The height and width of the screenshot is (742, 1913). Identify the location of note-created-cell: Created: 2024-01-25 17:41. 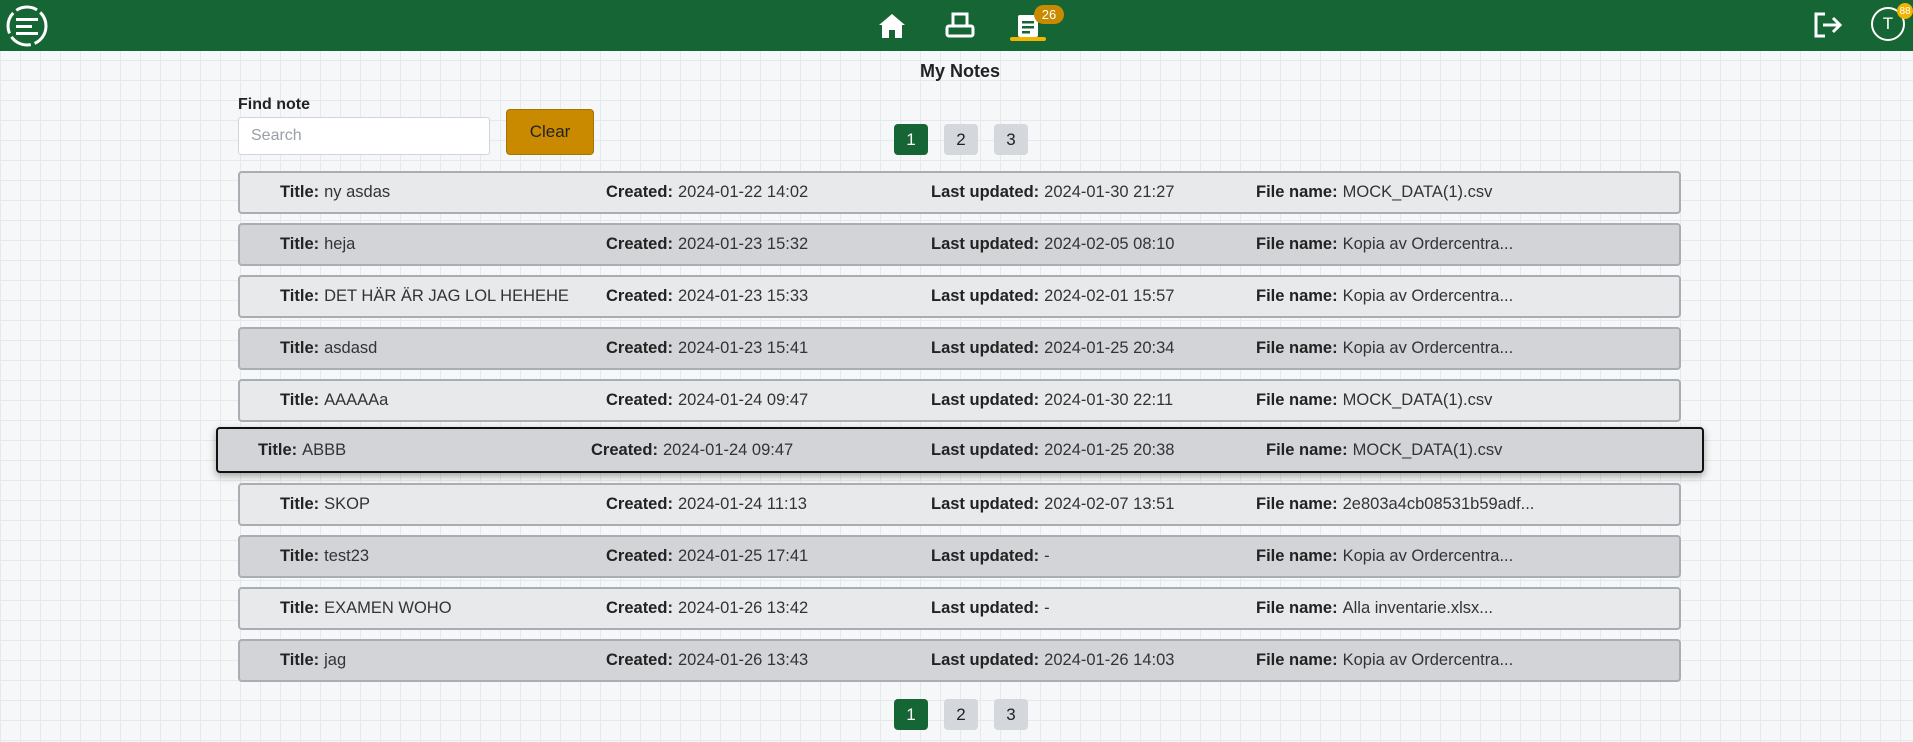
(707, 556).